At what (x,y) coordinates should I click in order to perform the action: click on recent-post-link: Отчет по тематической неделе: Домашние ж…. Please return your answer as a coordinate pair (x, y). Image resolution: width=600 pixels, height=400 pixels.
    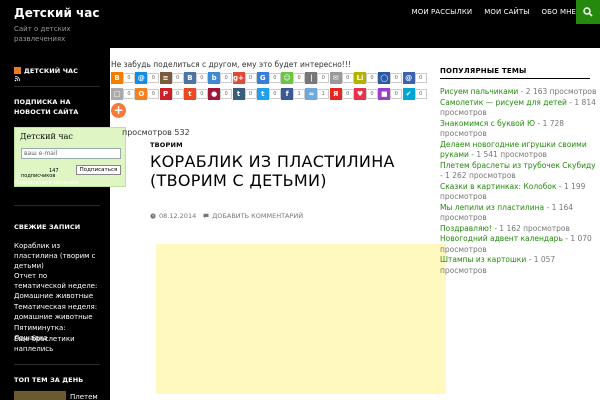
    Looking at the image, I should click on (57, 286).